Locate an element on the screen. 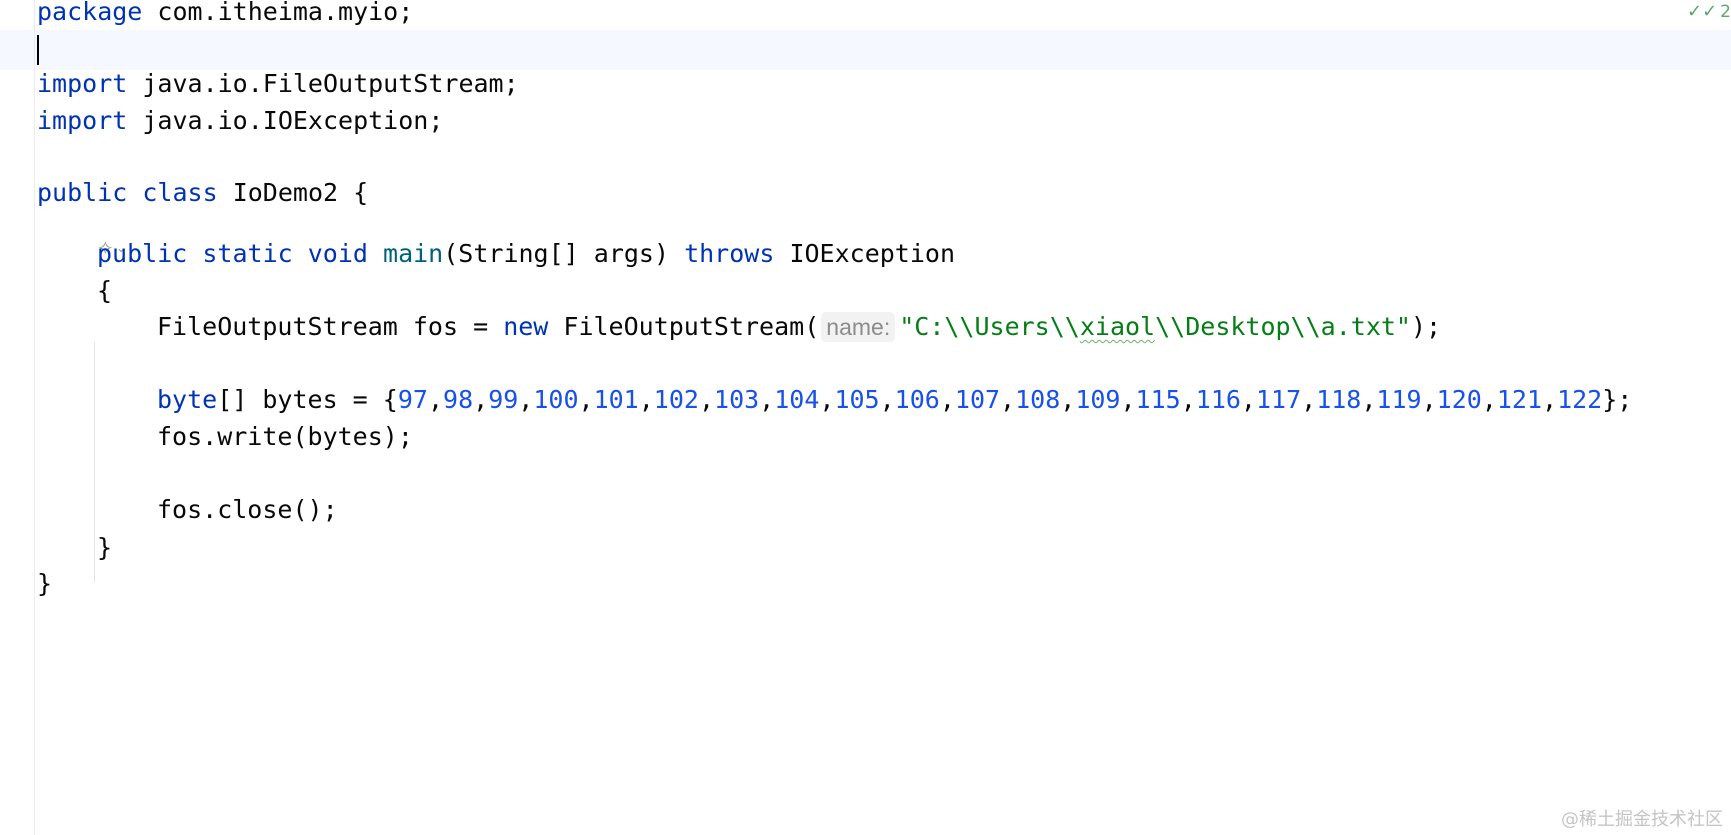 Image resolution: width=1731 pixels, height=835 pixels. number-literal: 108 is located at coordinates (1038, 399).